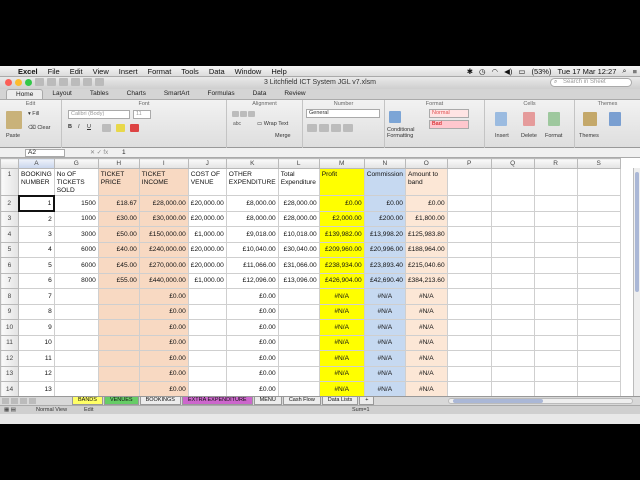  Describe the element at coordinates (36, 311) in the screenshot. I see `cell: 8` at that location.